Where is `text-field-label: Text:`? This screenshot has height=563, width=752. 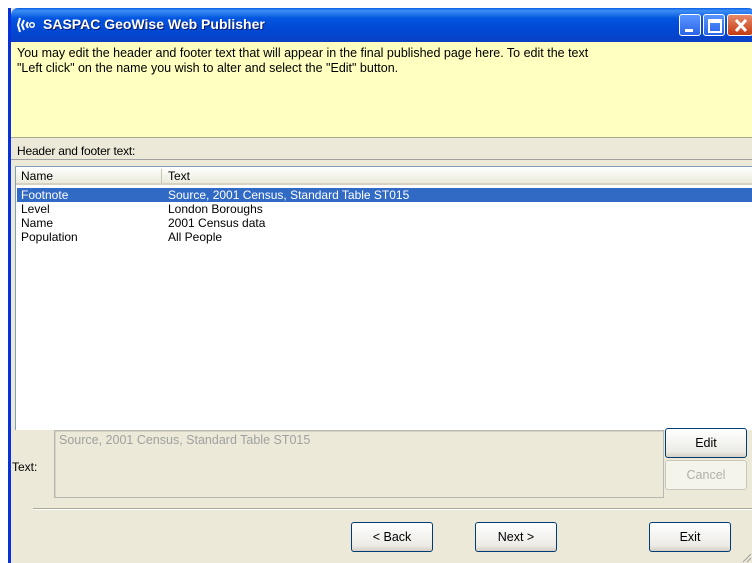 text-field-label: Text: is located at coordinates (25, 467).